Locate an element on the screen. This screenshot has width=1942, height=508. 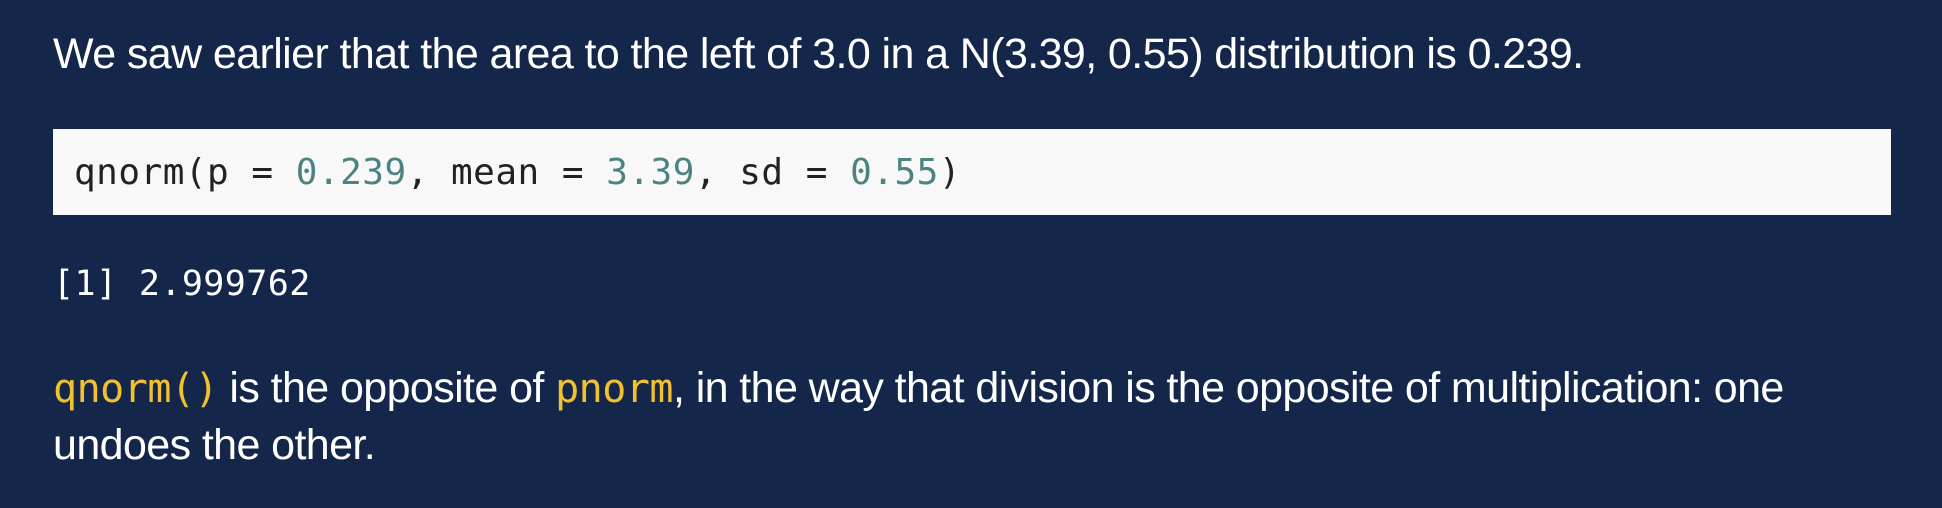
code-mean-value: 3.39 is located at coordinates (650, 172).